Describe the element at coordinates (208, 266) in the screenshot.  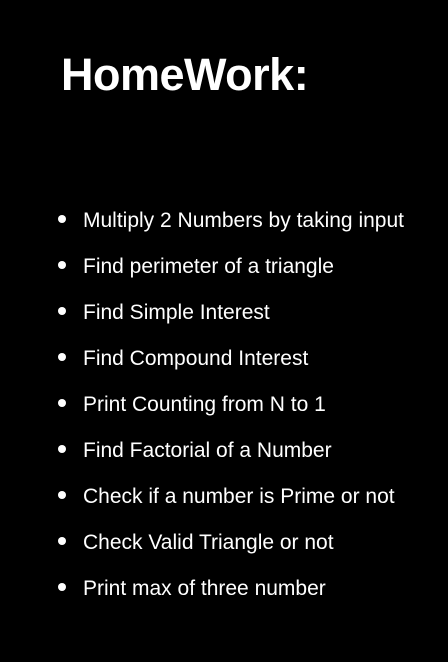
I see `list-item-text: Find perimeter of a triangle` at that location.